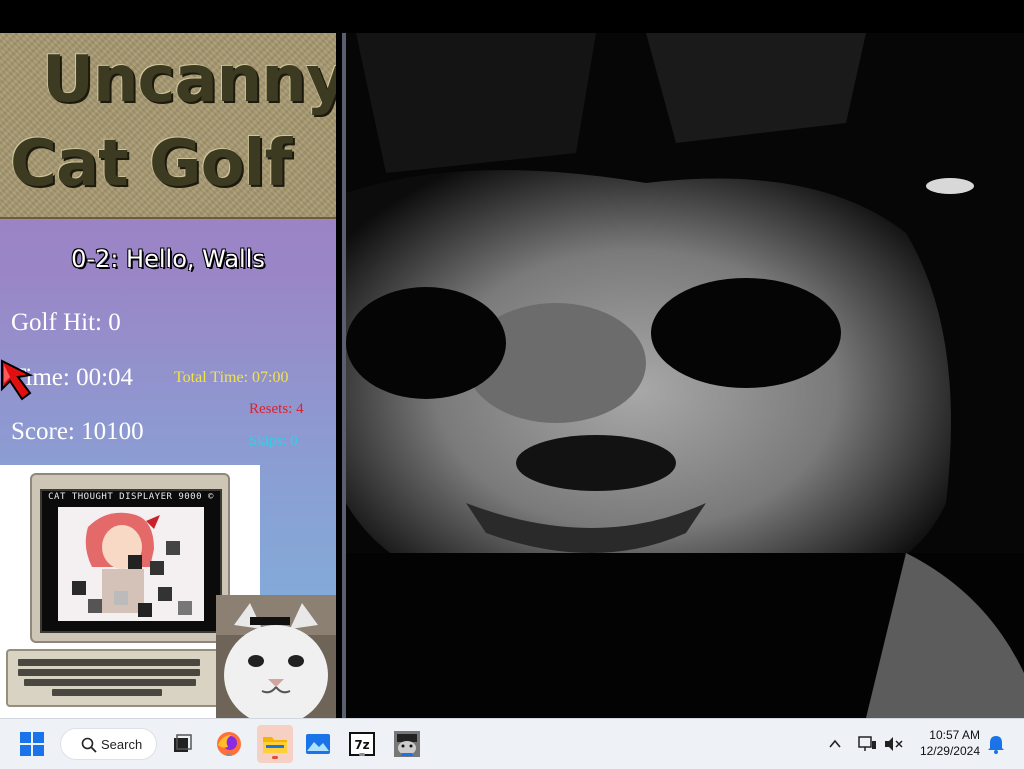 The height and width of the screenshot is (769, 1024). What do you see at coordinates (954, 735) in the screenshot?
I see `clock-time: 10:57 AM` at bounding box center [954, 735].